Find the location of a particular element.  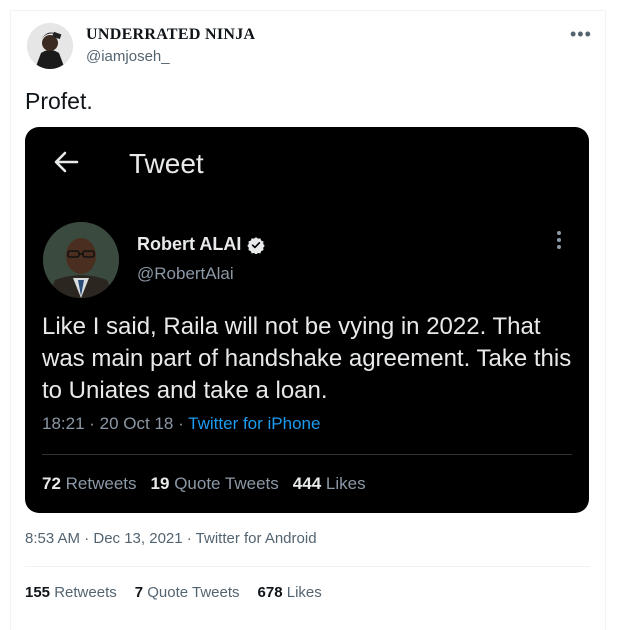

embedded-author-handle: @RobertAlai is located at coordinates (185, 274).